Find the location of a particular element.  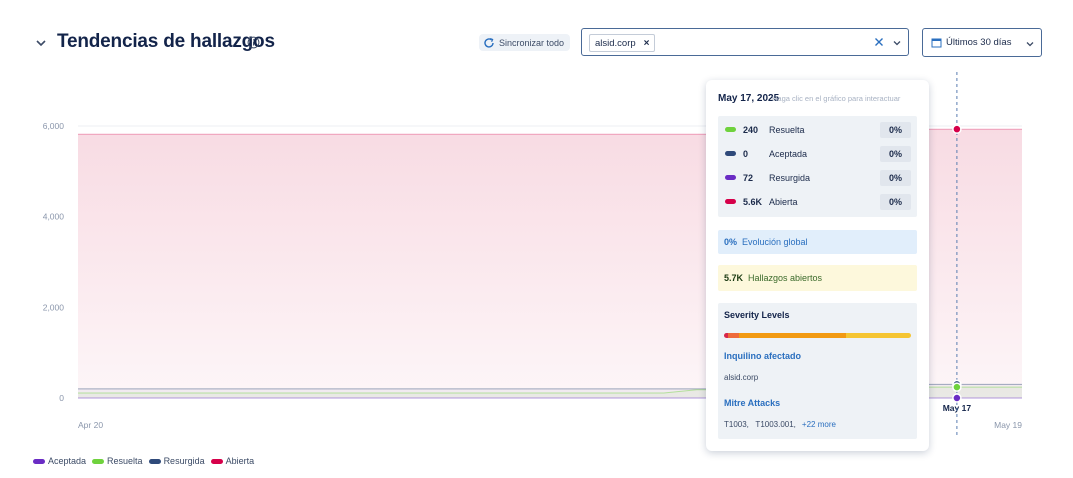

tooltip-row-name: Resurgida is located at coordinates (790, 178).